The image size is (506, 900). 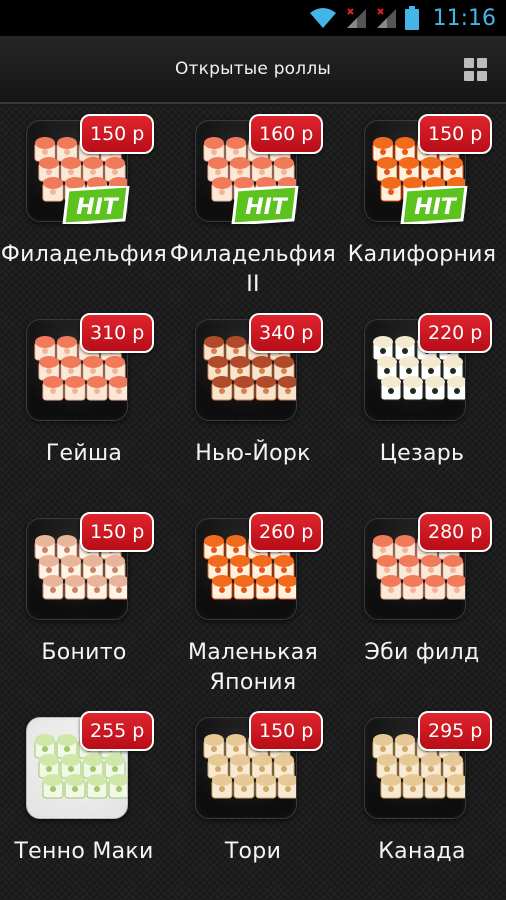 What do you see at coordinates (411, 18) in the screenshot?
I see `battery-icon` at bounding box center [411, 18].